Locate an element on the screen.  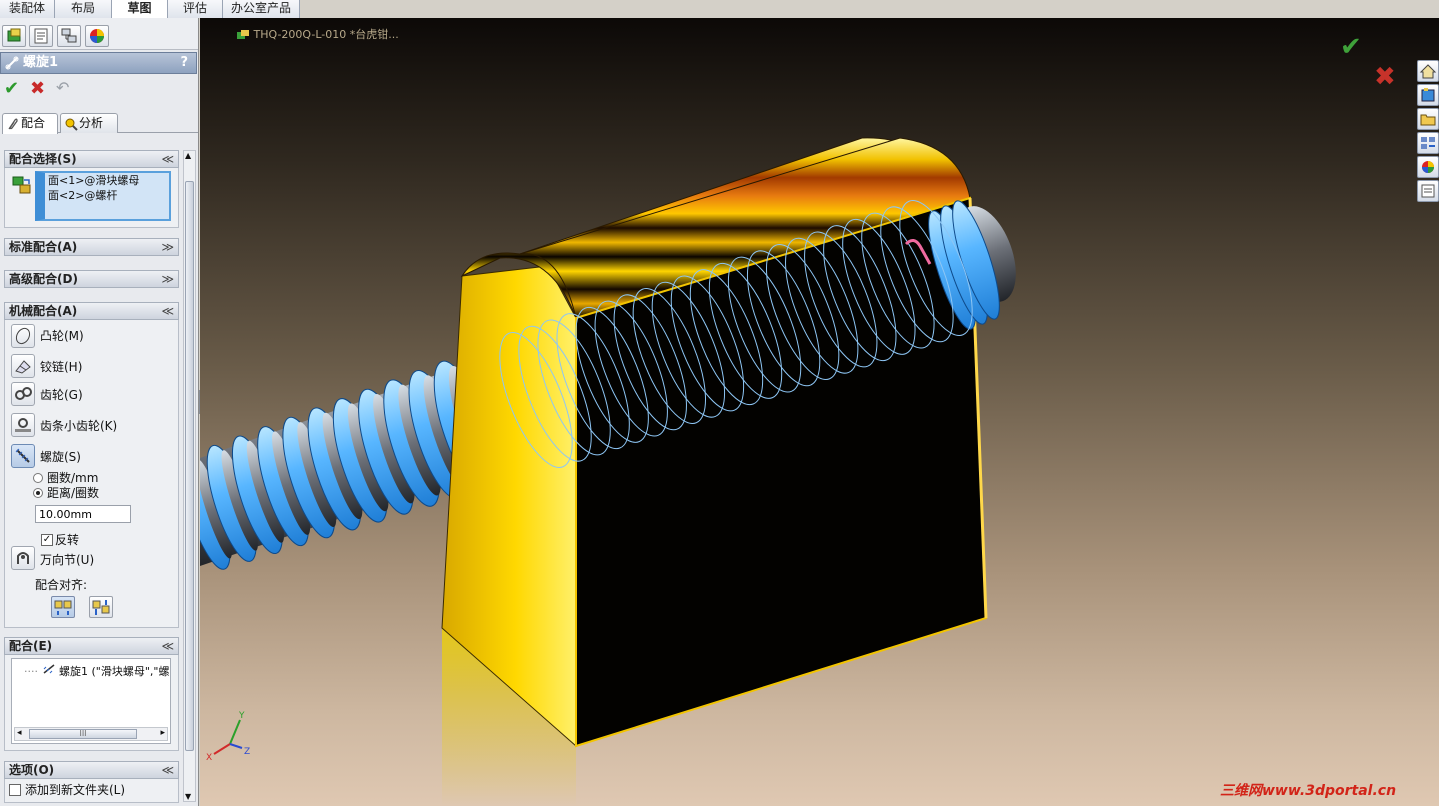
tab-analysis: 分析 is located at coordinates (89, 123).